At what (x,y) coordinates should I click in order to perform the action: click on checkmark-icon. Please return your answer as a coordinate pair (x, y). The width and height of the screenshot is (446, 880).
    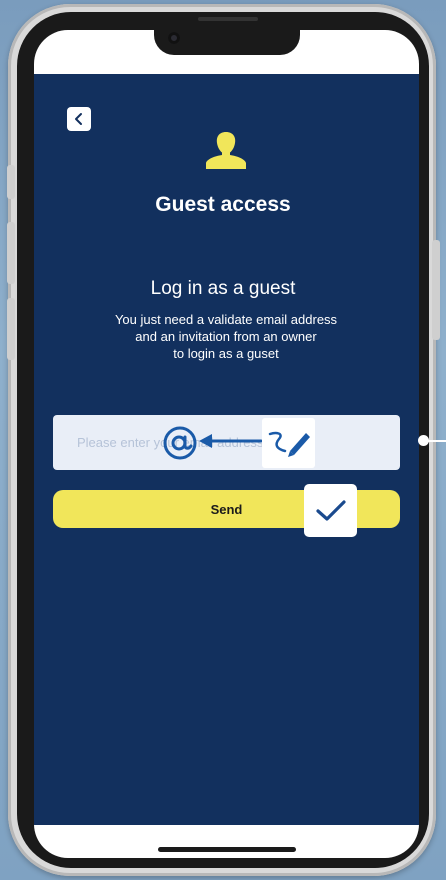
    Looking at the image, I should click on (330, 510).